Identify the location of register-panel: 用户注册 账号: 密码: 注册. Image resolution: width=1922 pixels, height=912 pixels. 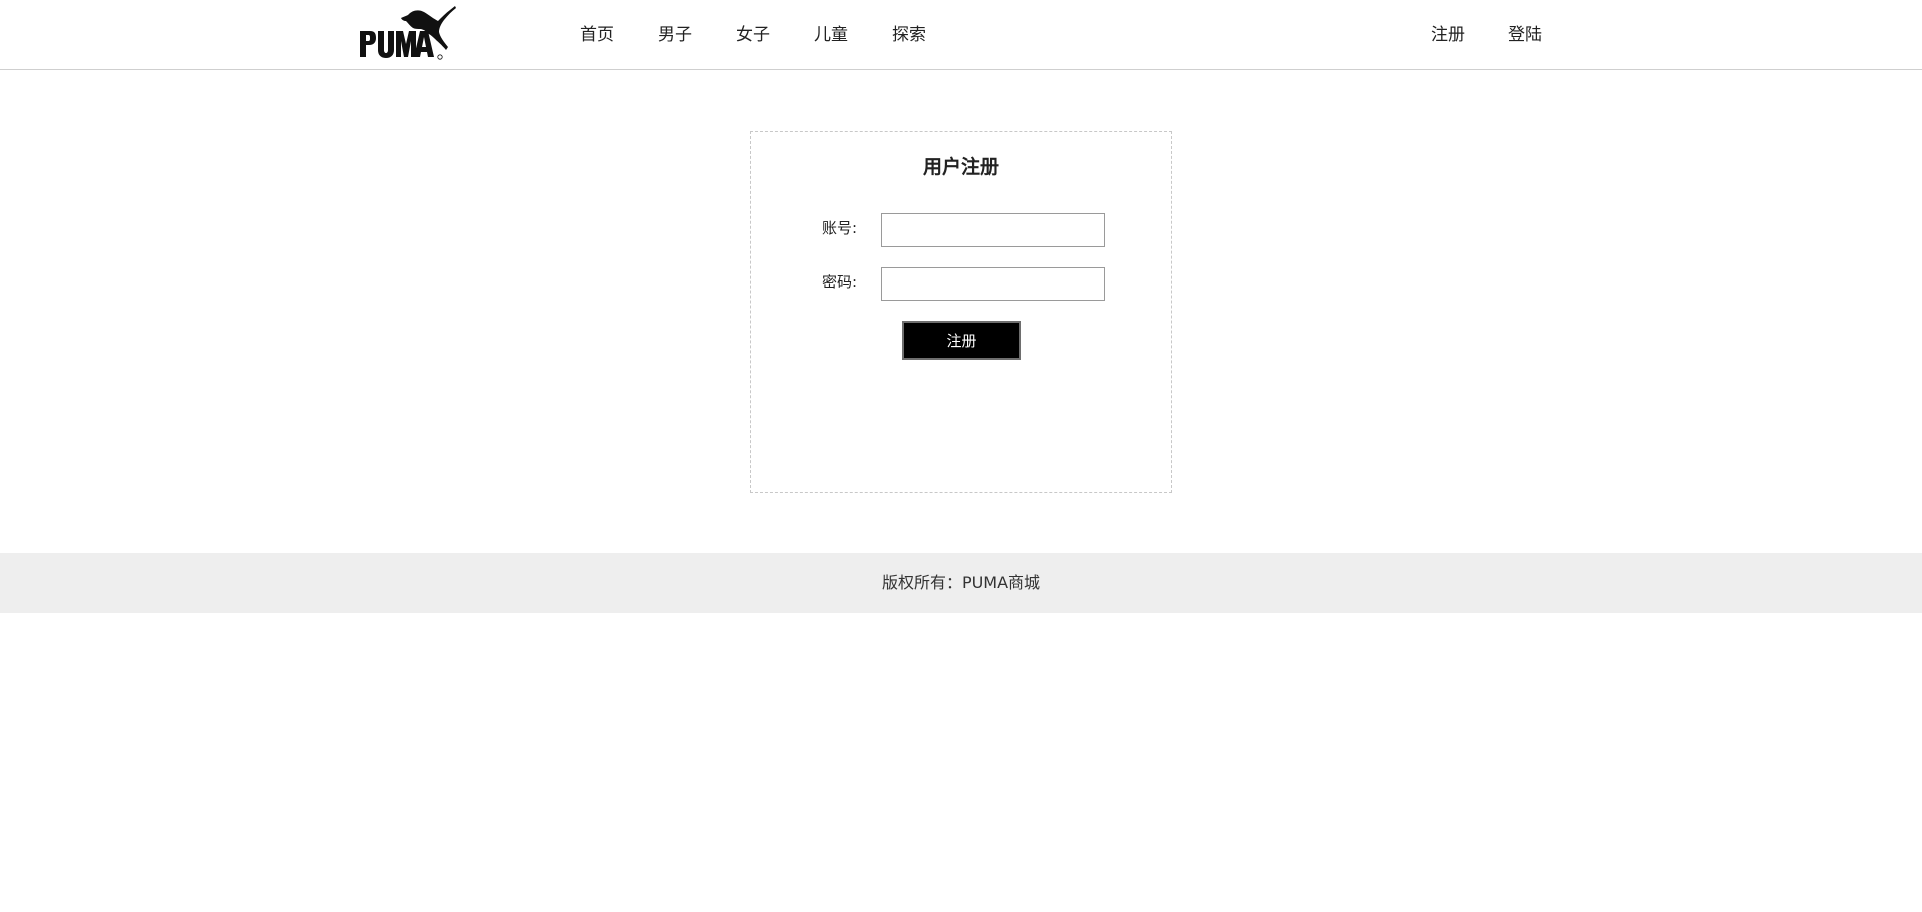
(961, 312).